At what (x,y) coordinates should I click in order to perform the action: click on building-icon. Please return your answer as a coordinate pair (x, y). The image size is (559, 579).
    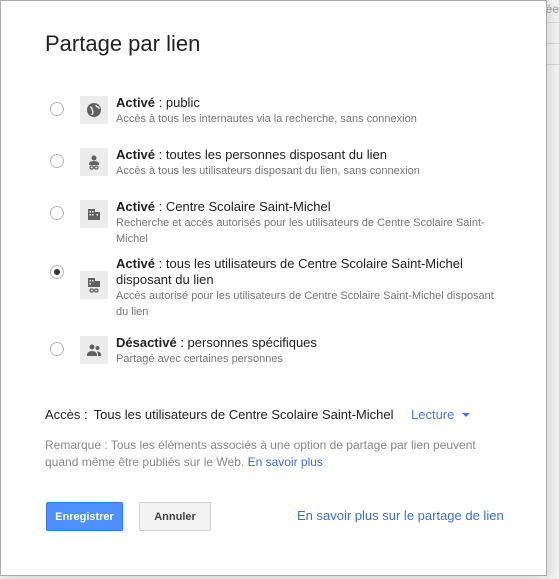
    Looking at the image, I should click on (94, 214).